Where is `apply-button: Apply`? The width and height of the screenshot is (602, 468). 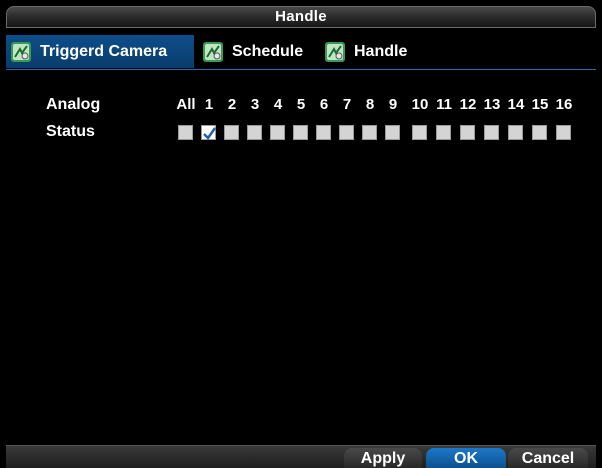
apply-button: Apply is located at coordinates (383, 458).